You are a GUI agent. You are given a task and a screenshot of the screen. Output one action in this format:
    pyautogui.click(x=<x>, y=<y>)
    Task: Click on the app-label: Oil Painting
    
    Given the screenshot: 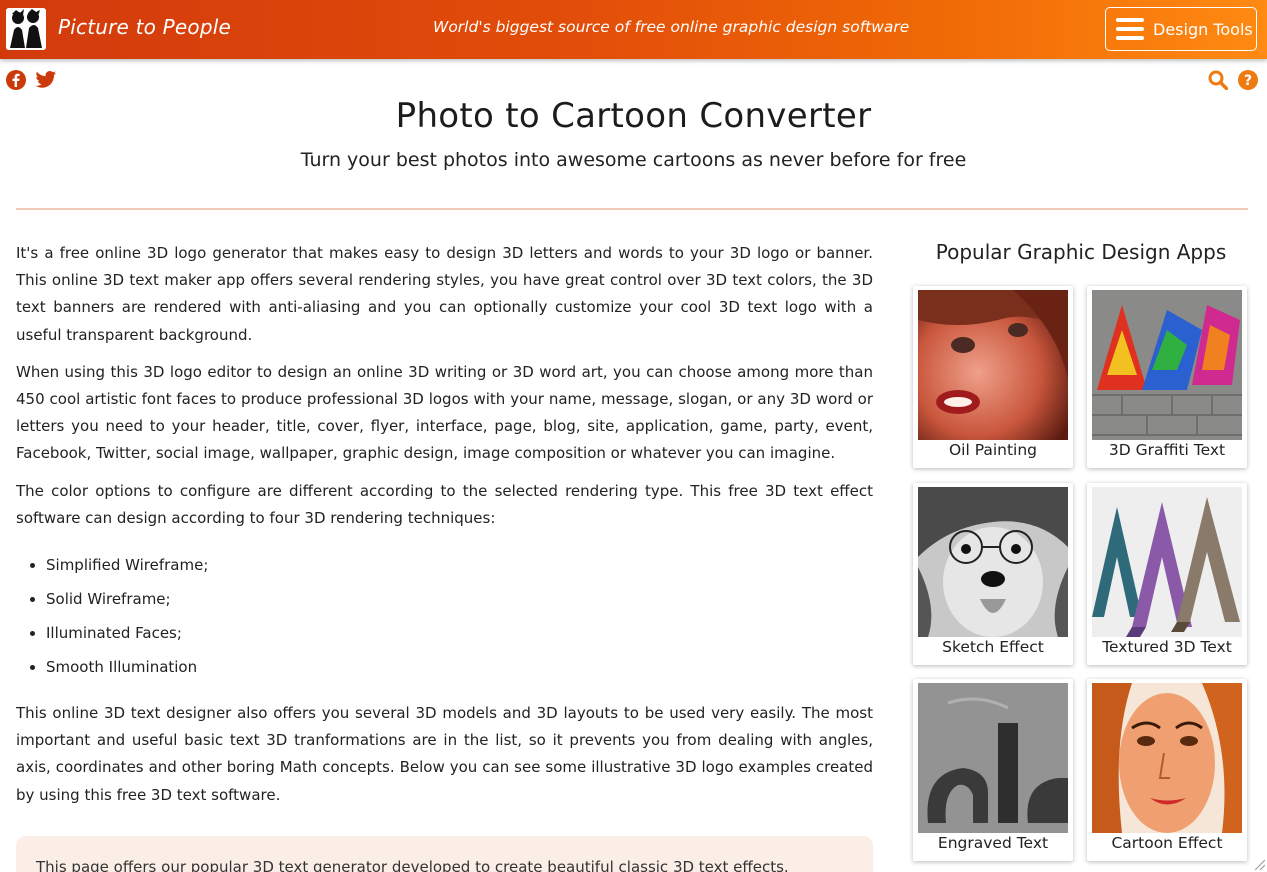 What is the action you would take?
    pyautogui.click(x=993, y=450)
    